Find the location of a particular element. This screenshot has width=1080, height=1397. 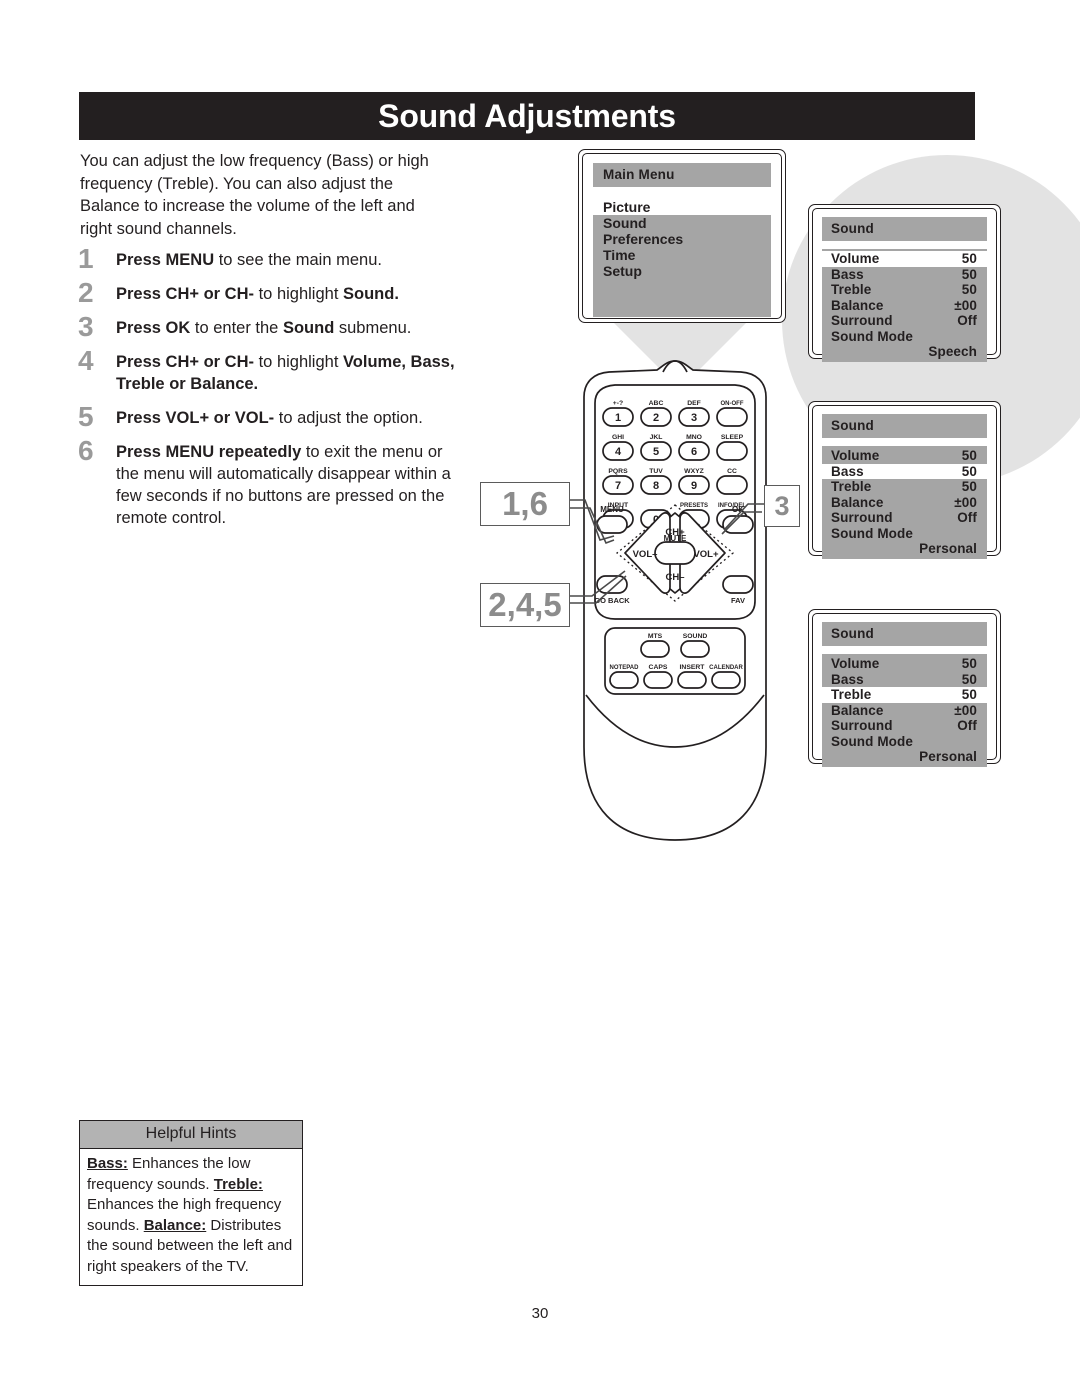

page-title: Sound Adjustments is located at coordinates (527, 115).